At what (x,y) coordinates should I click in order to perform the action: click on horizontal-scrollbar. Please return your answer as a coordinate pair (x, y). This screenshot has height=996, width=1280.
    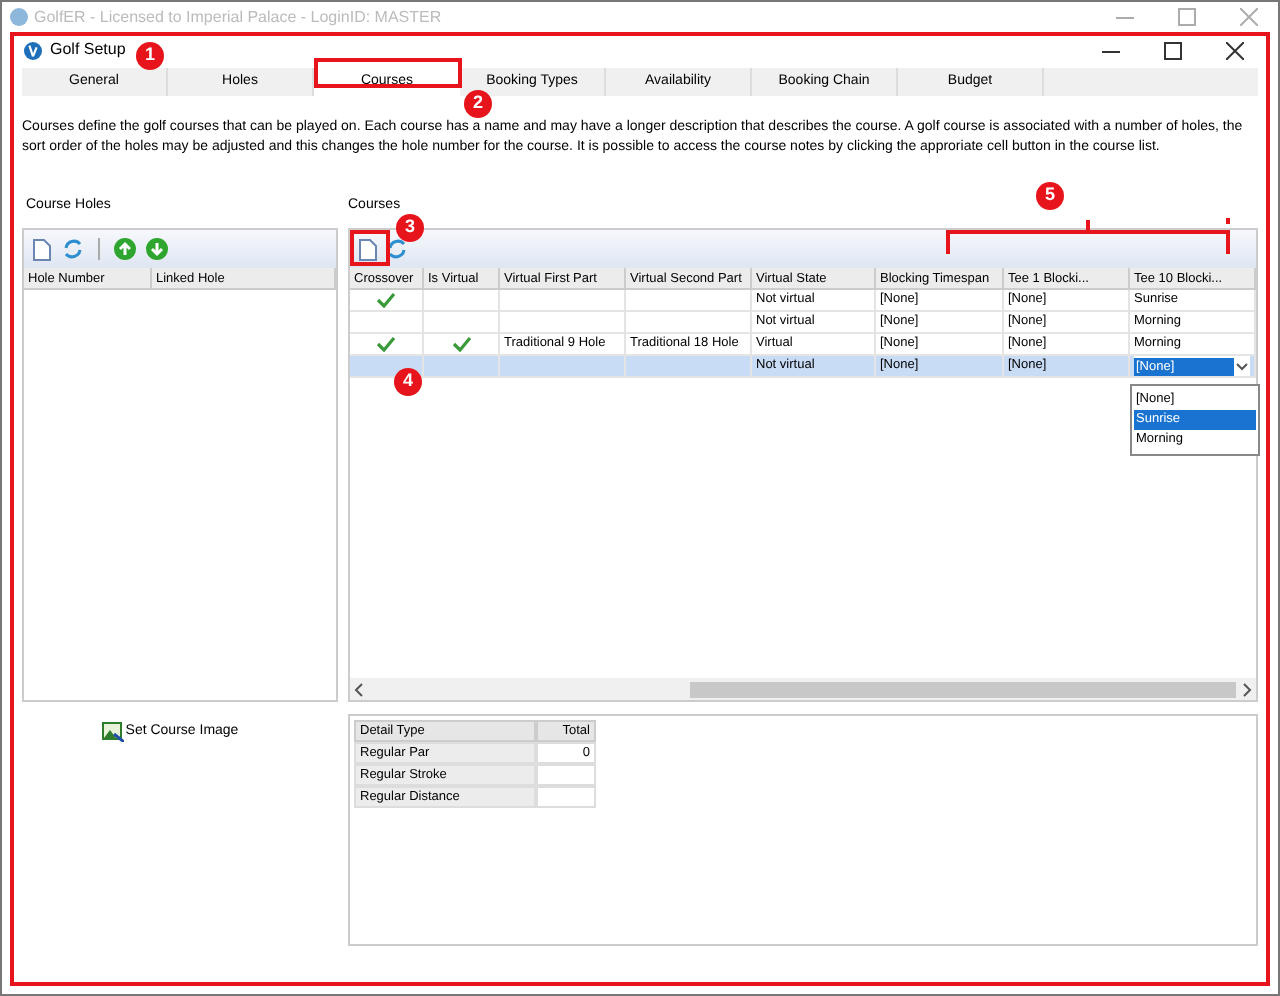
    Looking at the image, I should click on (803, 689).